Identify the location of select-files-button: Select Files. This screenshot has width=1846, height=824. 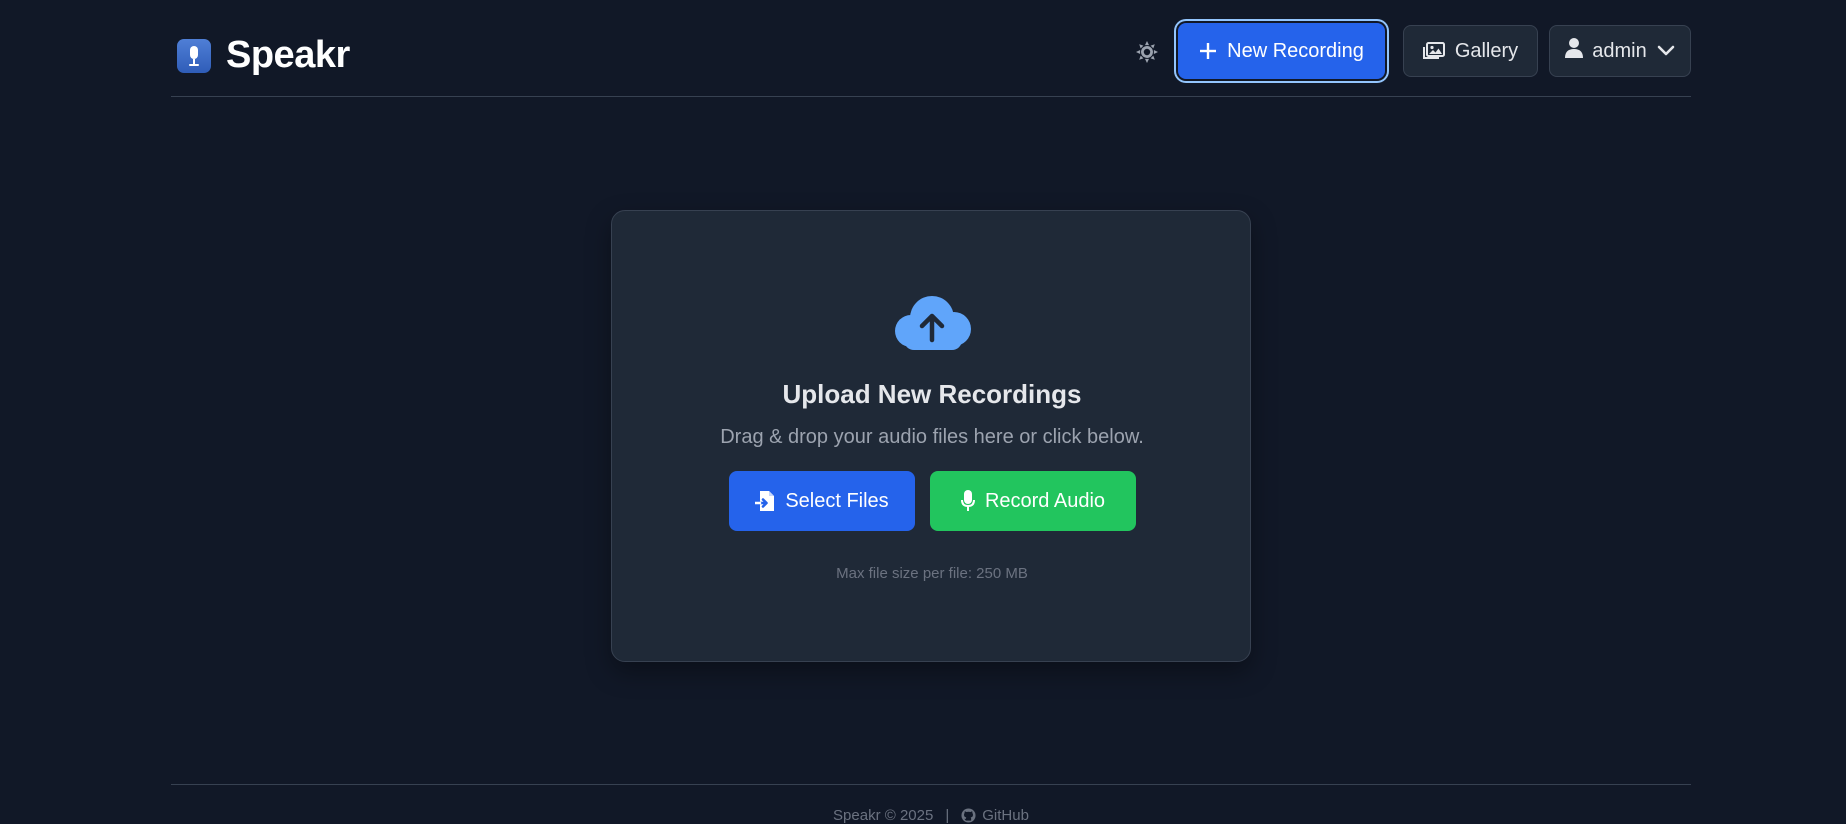
(822, 501).